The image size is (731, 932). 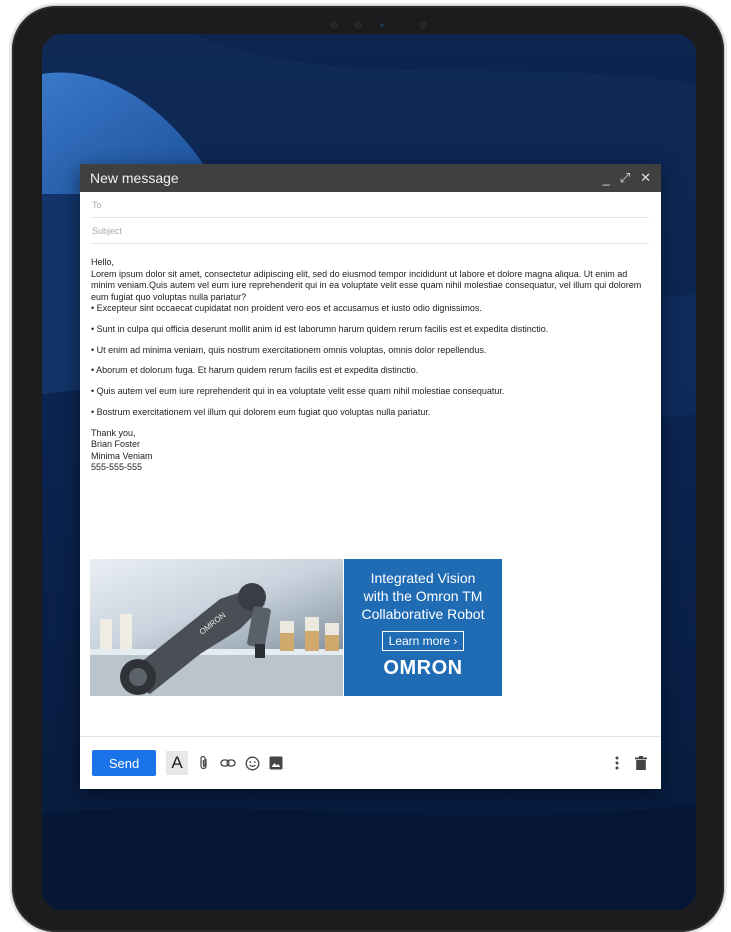 I want to click on subject-field, so click(x=369, y=230).